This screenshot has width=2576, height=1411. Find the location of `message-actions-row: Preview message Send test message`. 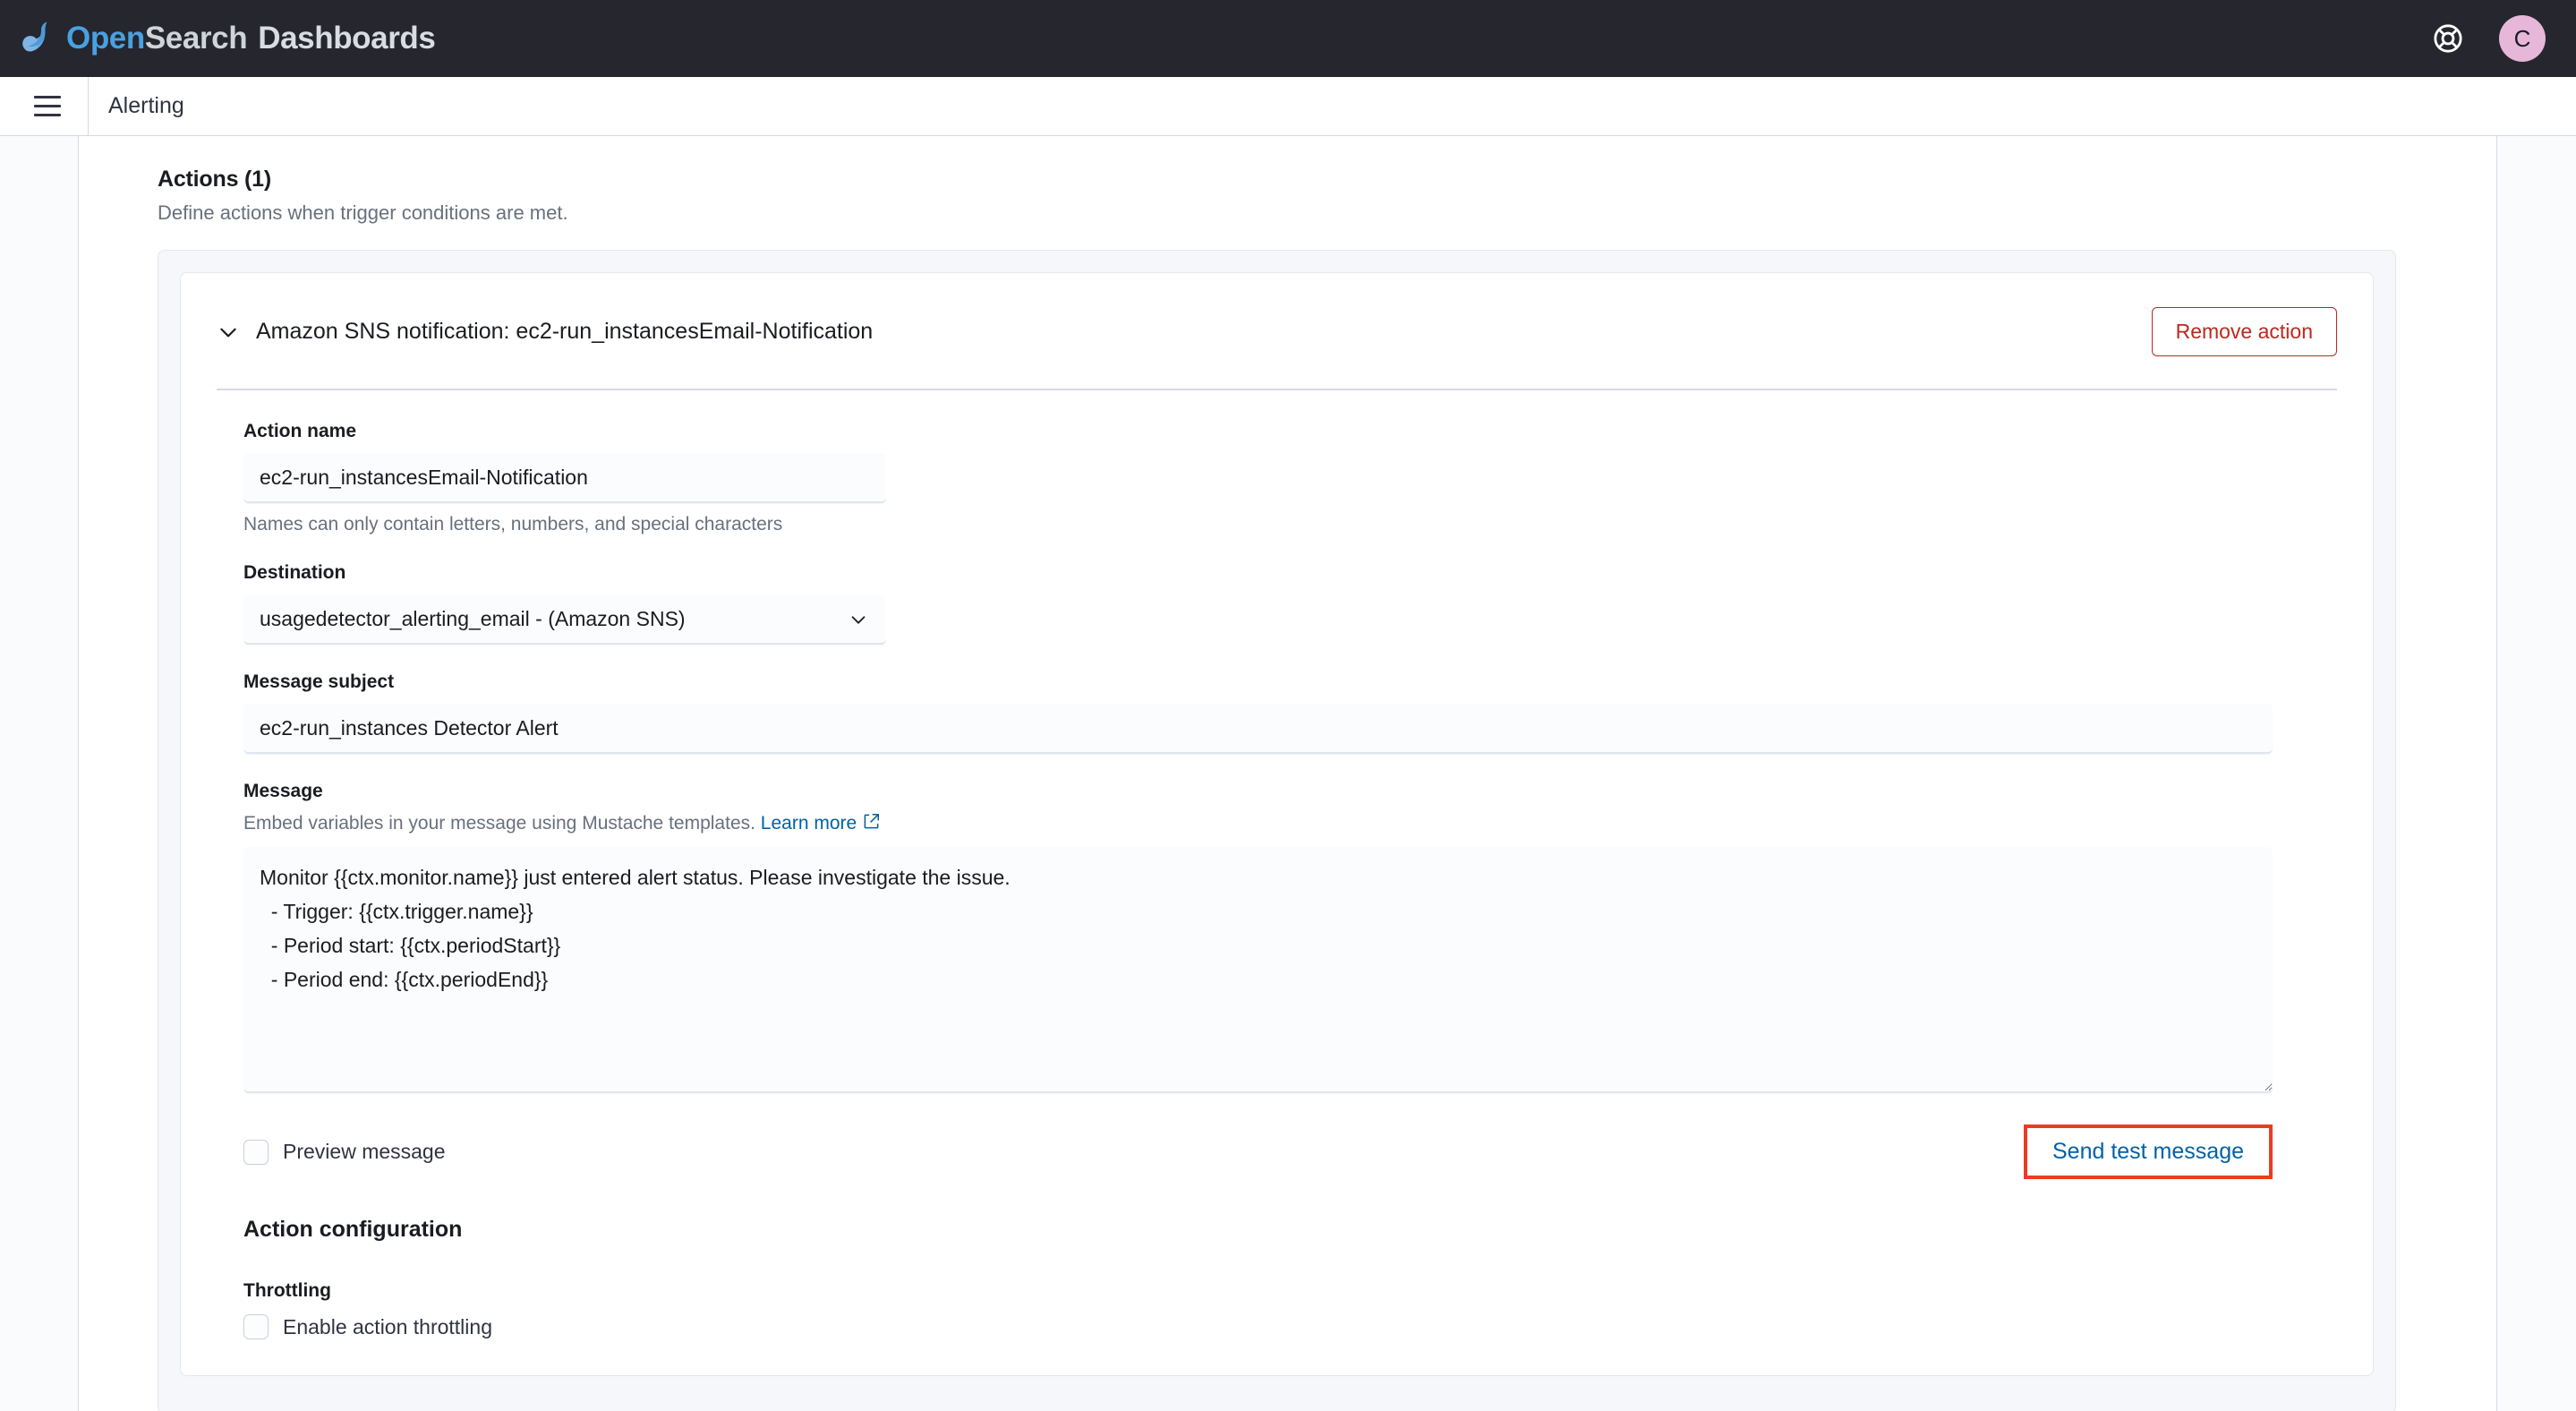

message-actions-row: Preview message Send test message is located at coordinates (1258, 1152).